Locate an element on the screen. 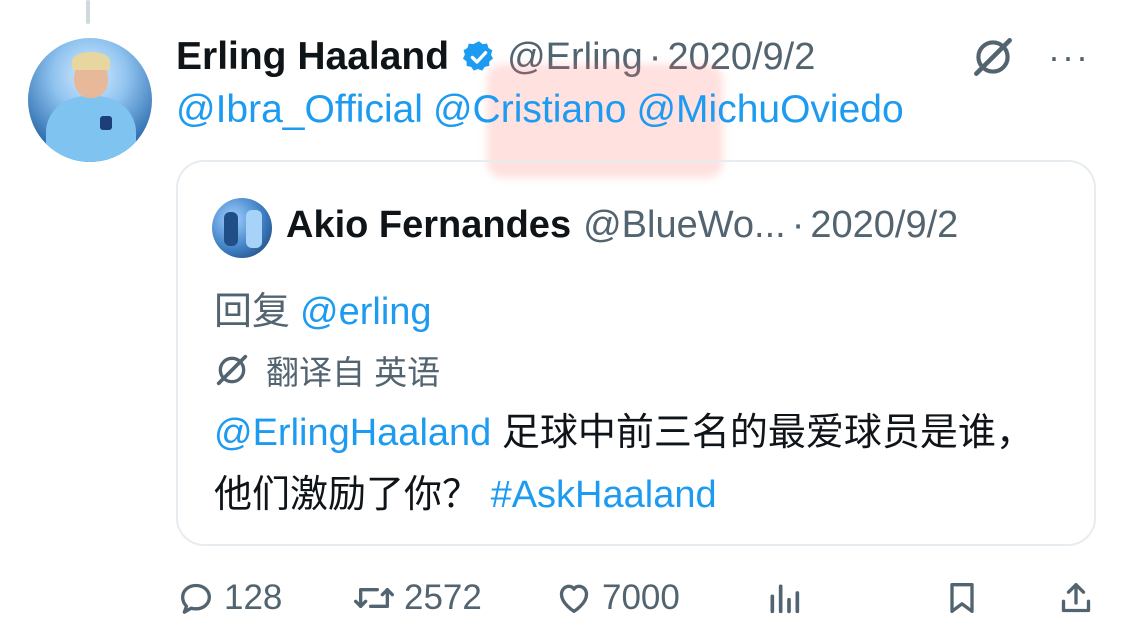  translate-button is located at coordinates (994, 57).